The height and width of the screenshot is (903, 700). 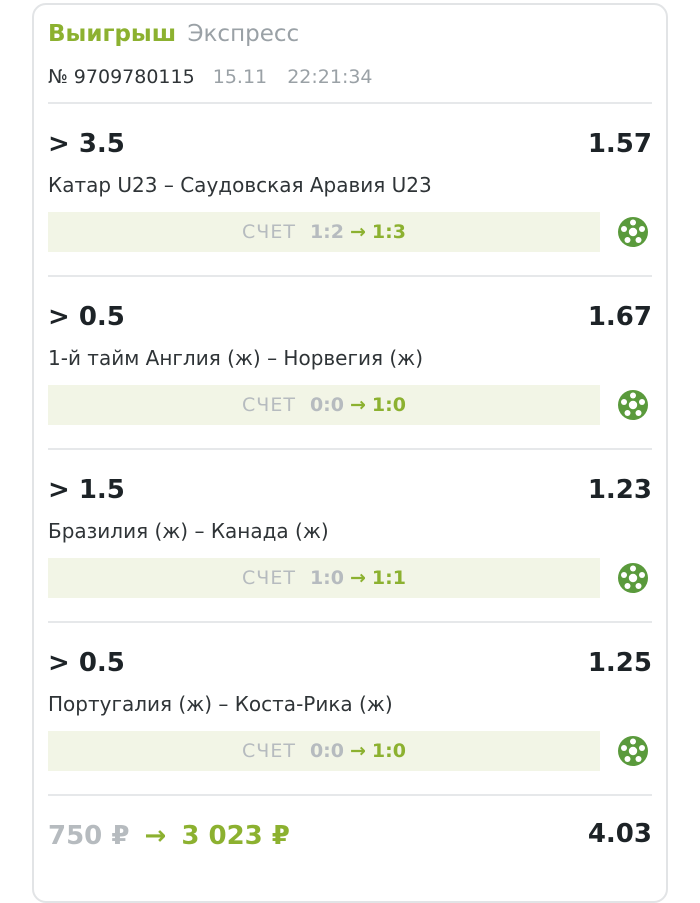 I want to click on bet-date: 15.11, so click(x=240, y=77).